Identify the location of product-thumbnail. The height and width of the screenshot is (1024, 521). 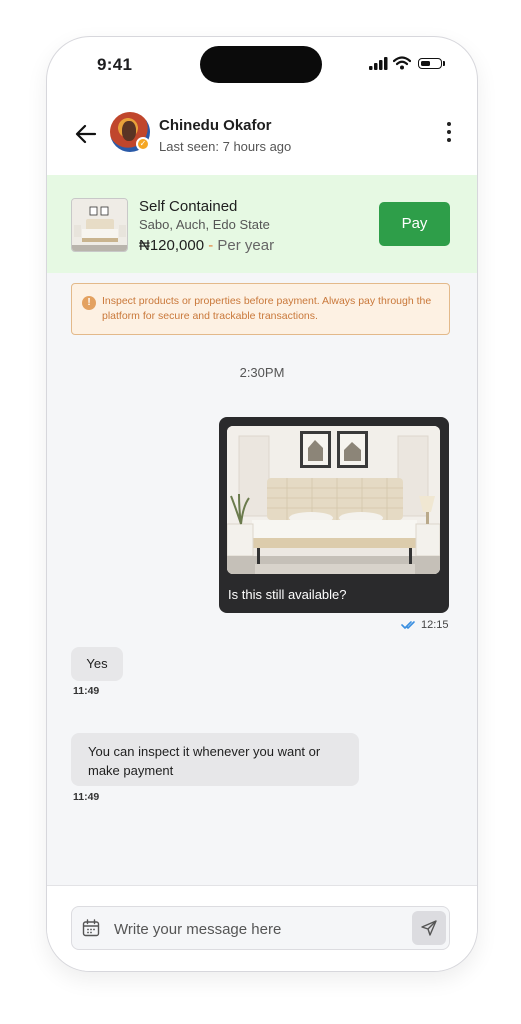
(99, 225).